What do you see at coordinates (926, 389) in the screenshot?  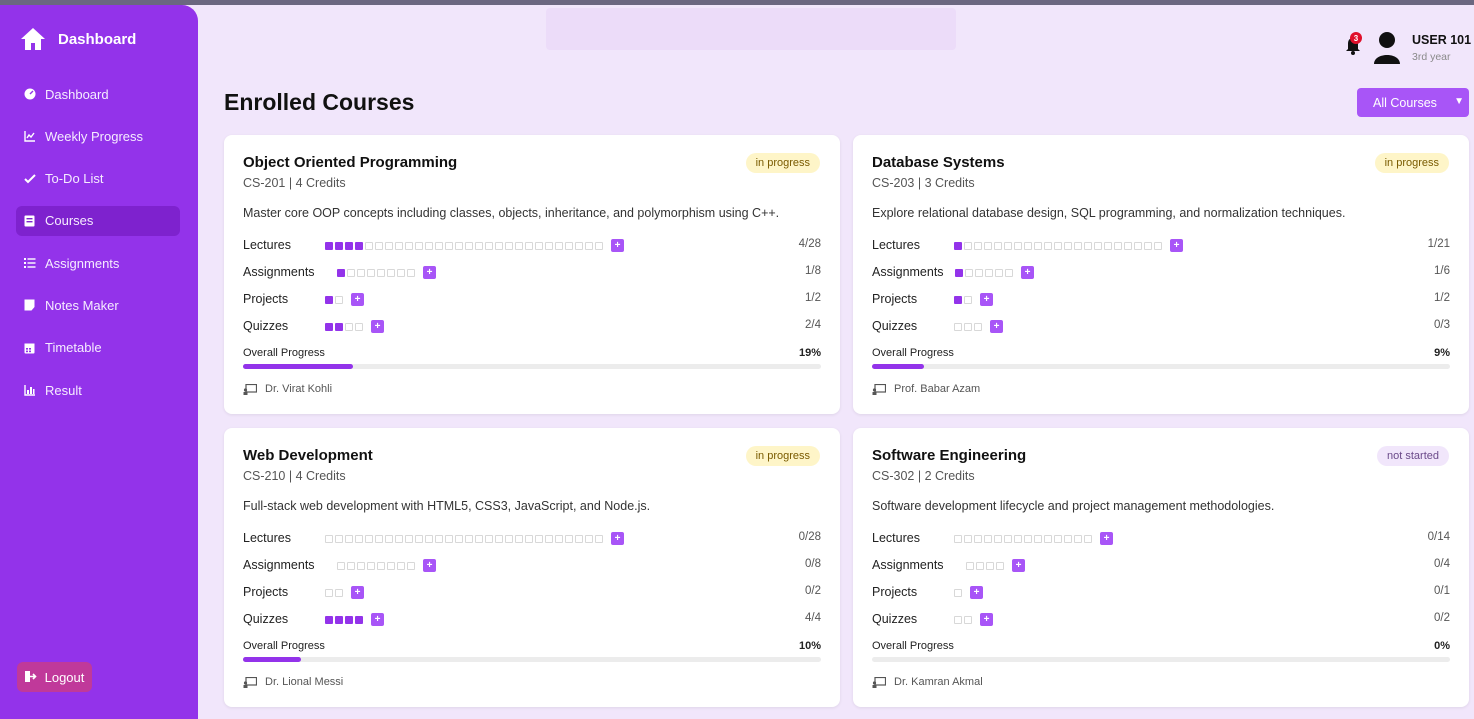 I see `instructor: Prof. Babar Azam` at bounding box center [926, 389].